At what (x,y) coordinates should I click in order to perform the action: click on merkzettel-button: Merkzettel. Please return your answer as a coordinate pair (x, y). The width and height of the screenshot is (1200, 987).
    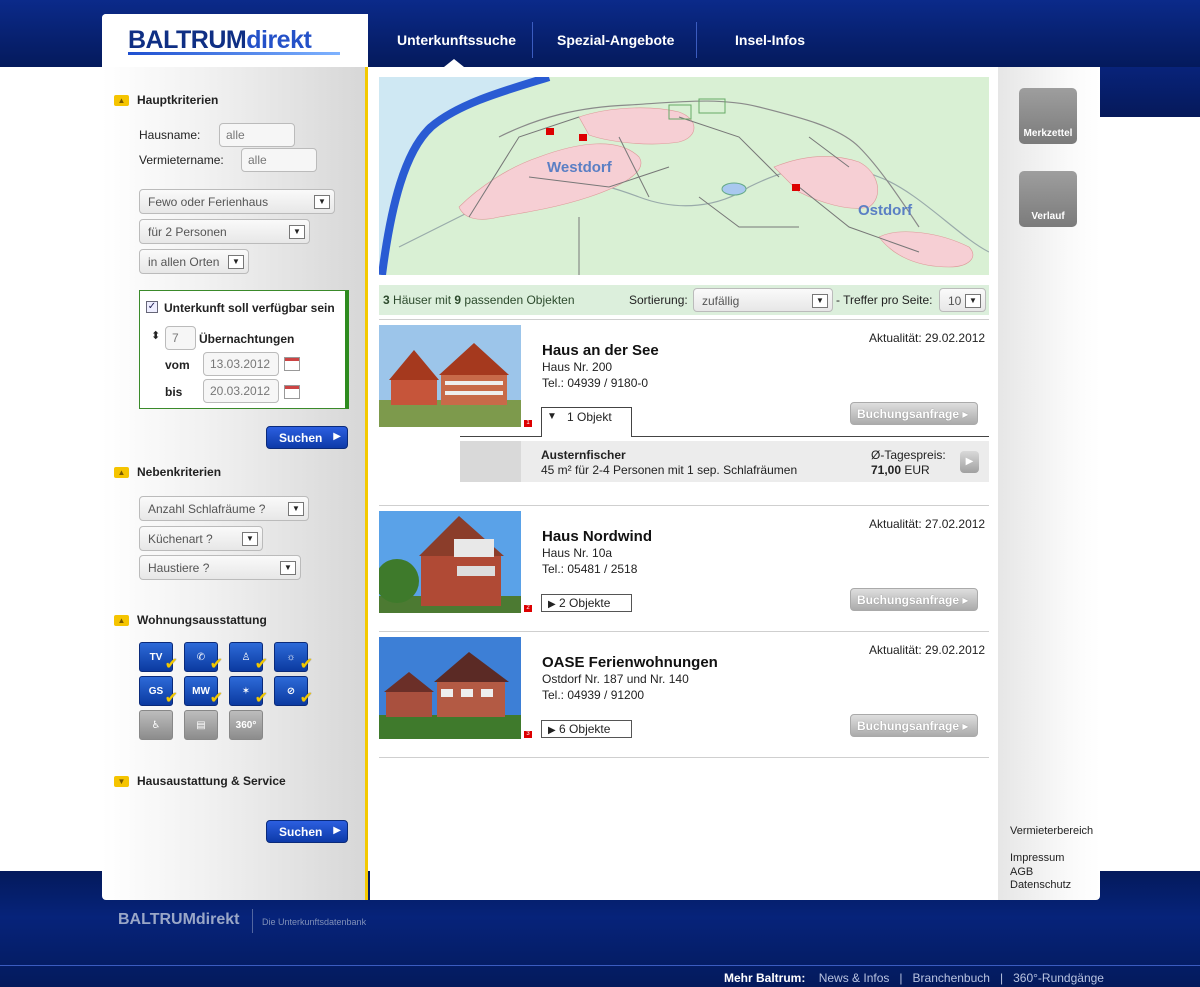
    Looking at the image, I should click on (1048, 116).